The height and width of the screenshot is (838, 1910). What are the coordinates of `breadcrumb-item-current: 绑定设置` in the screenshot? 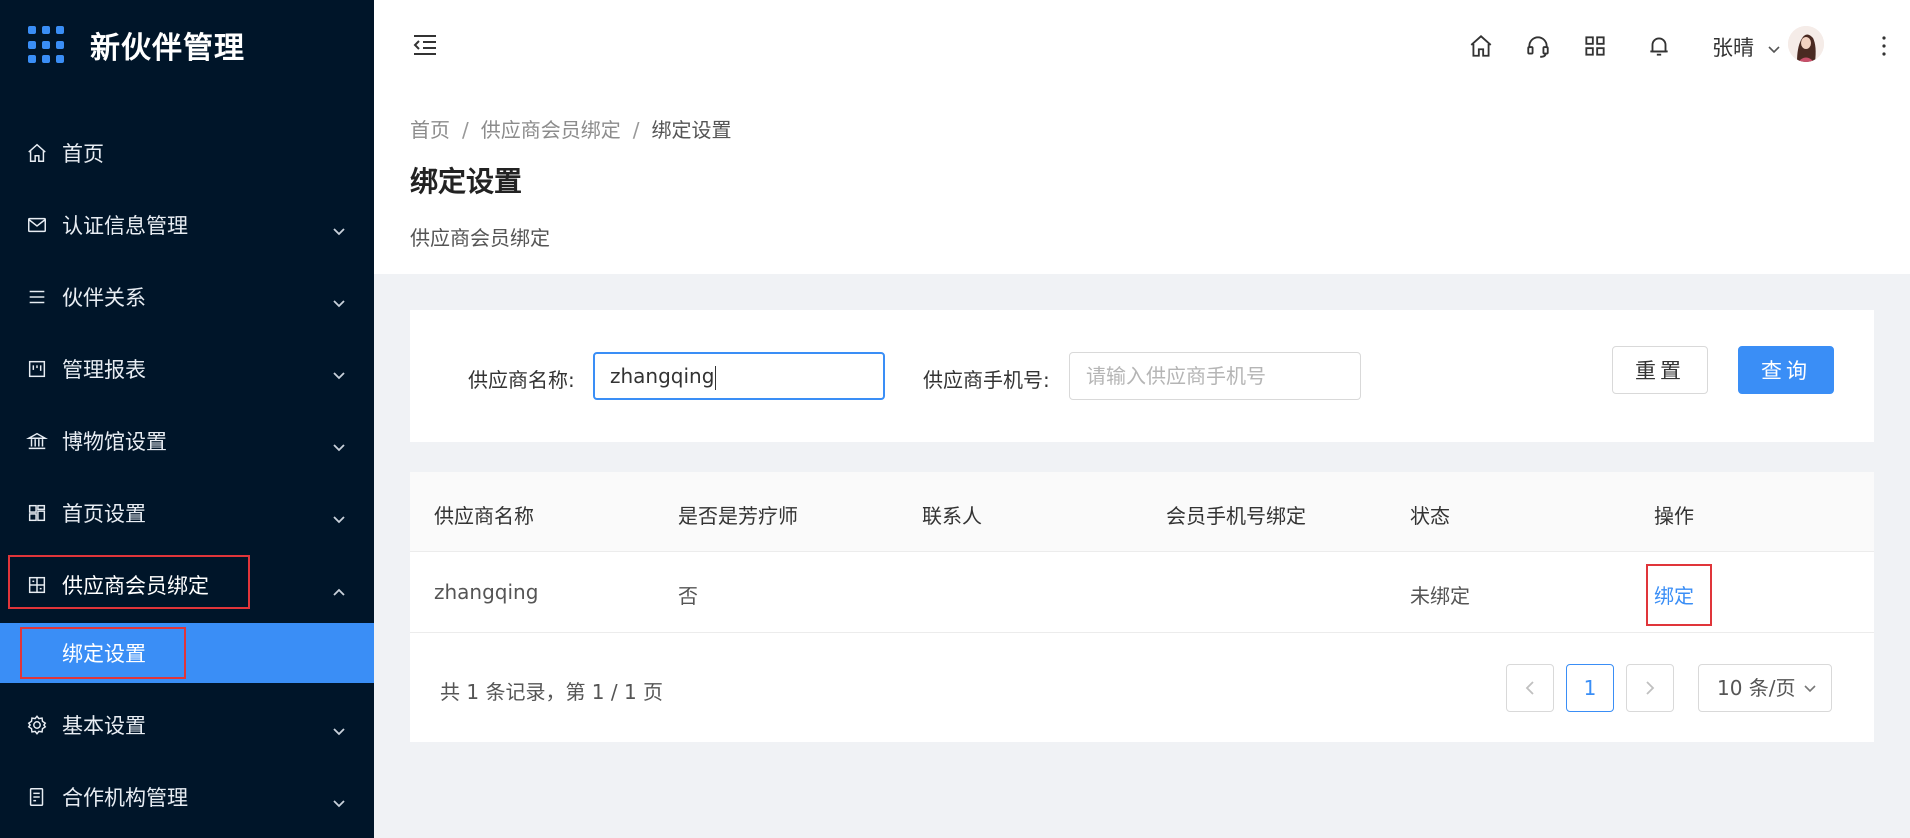 It's located at (691, 130).